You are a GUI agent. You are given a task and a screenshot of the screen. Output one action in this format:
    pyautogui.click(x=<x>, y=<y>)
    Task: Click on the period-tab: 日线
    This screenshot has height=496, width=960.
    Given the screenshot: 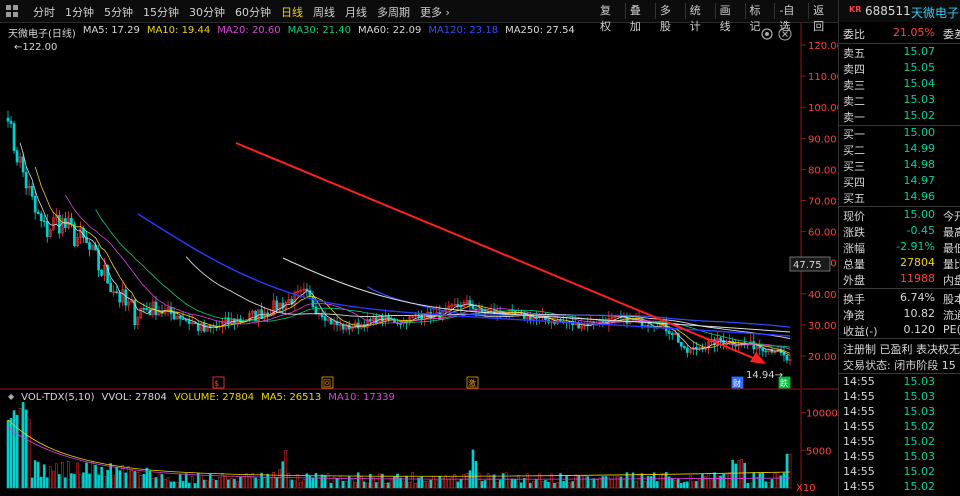 What is the action you would take?
    pyautogui.click(x=292, y=12)
    